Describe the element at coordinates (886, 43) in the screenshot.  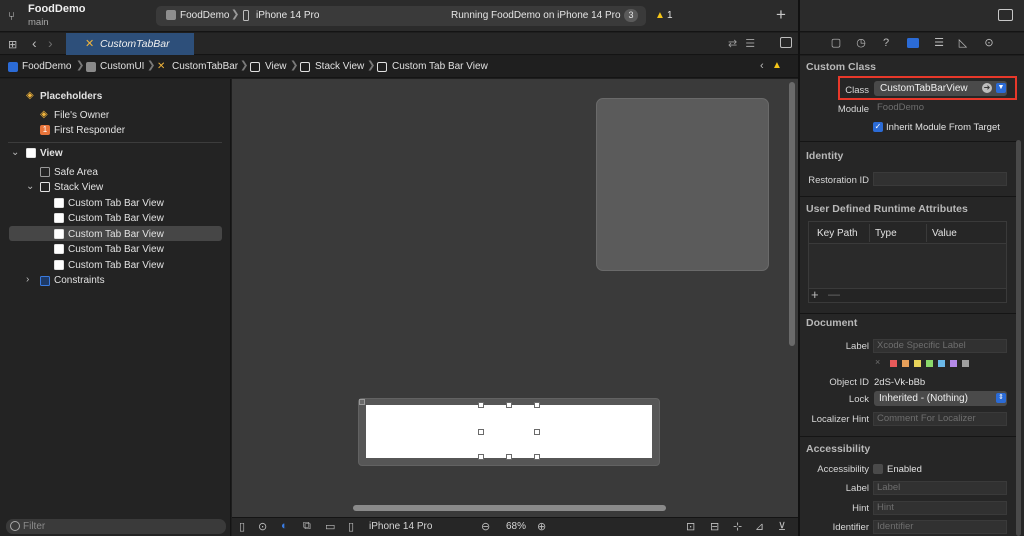
I see `quick-help-icon: ?` at that location.